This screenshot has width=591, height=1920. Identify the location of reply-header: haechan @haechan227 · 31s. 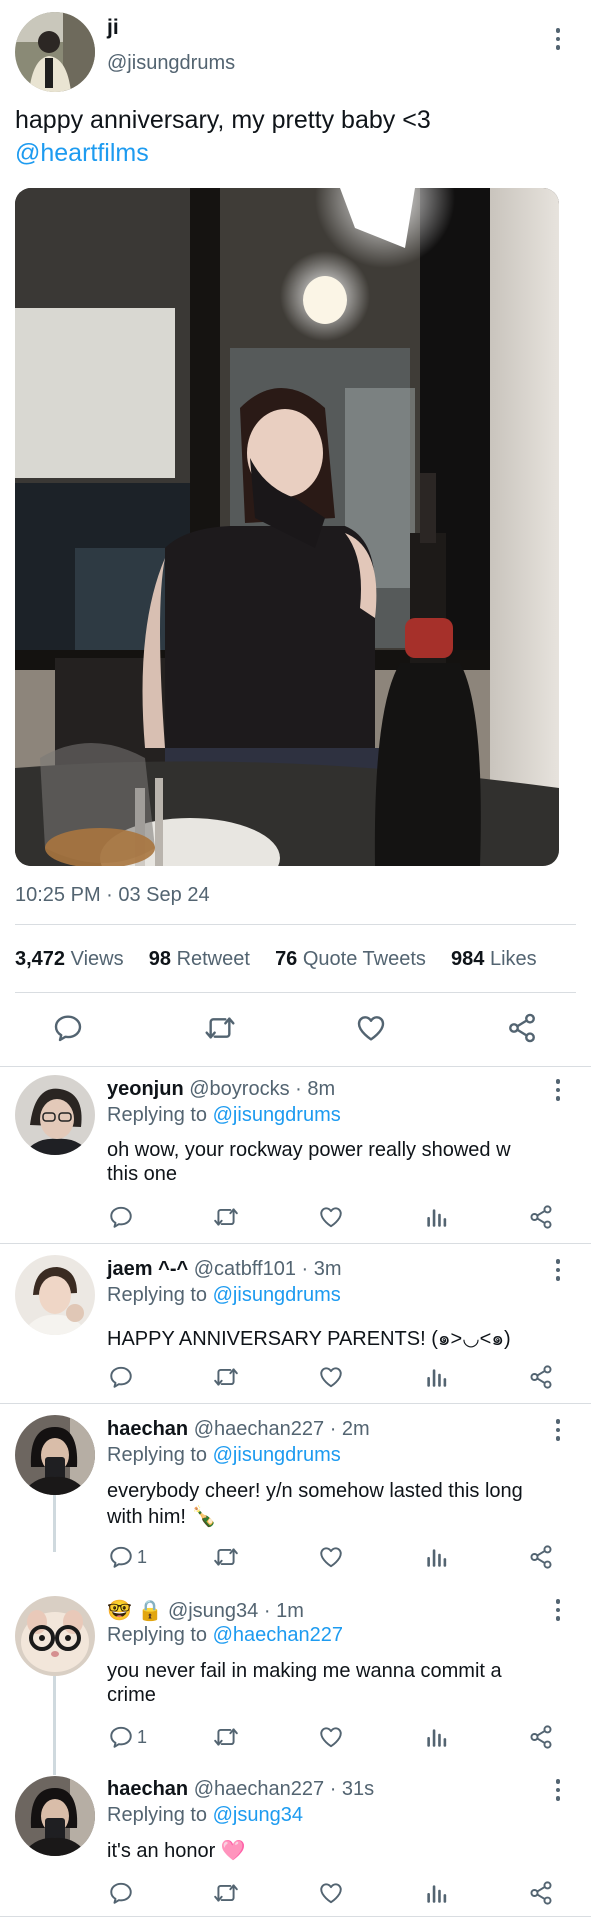
(240, 1789).